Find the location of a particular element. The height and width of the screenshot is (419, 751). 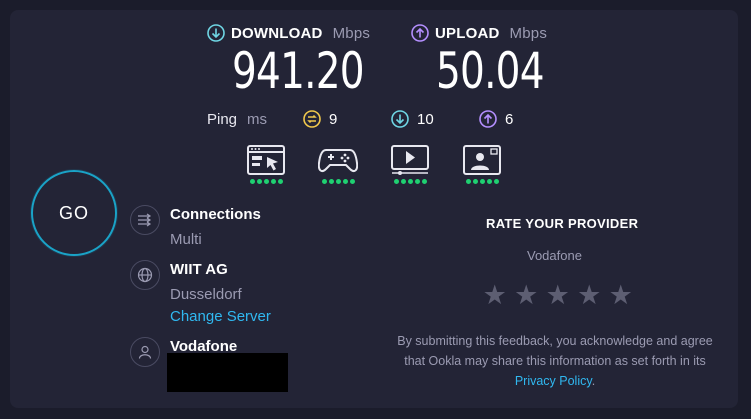

connections-value: Multi is located at coordinates (186, 239).